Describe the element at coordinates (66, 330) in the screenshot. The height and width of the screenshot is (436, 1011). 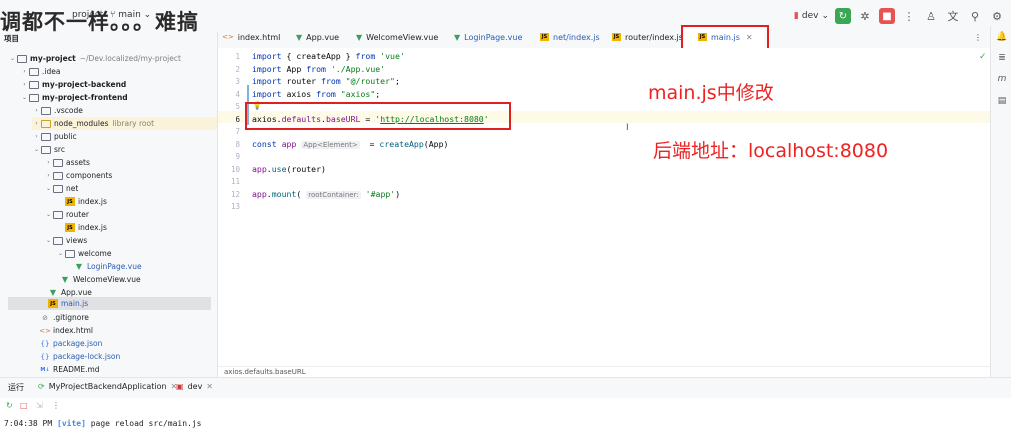
I see `tree-item: <> index.html` at that location.